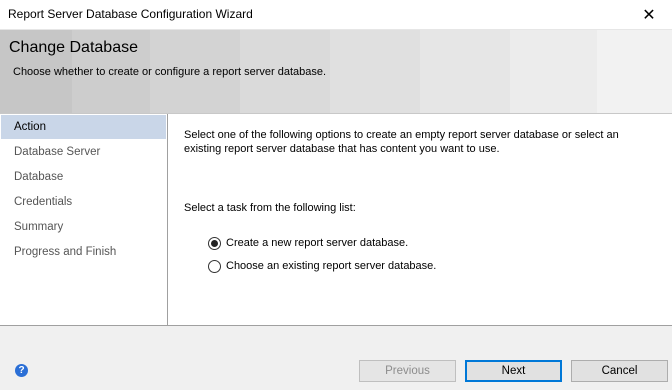 The width and height of the screenshot is (672, 390). What do you see at coordinates (83, 152) in the screenshot?
I see `sidebar-item-database-server: Database Server` at bounding box center [83, 152].